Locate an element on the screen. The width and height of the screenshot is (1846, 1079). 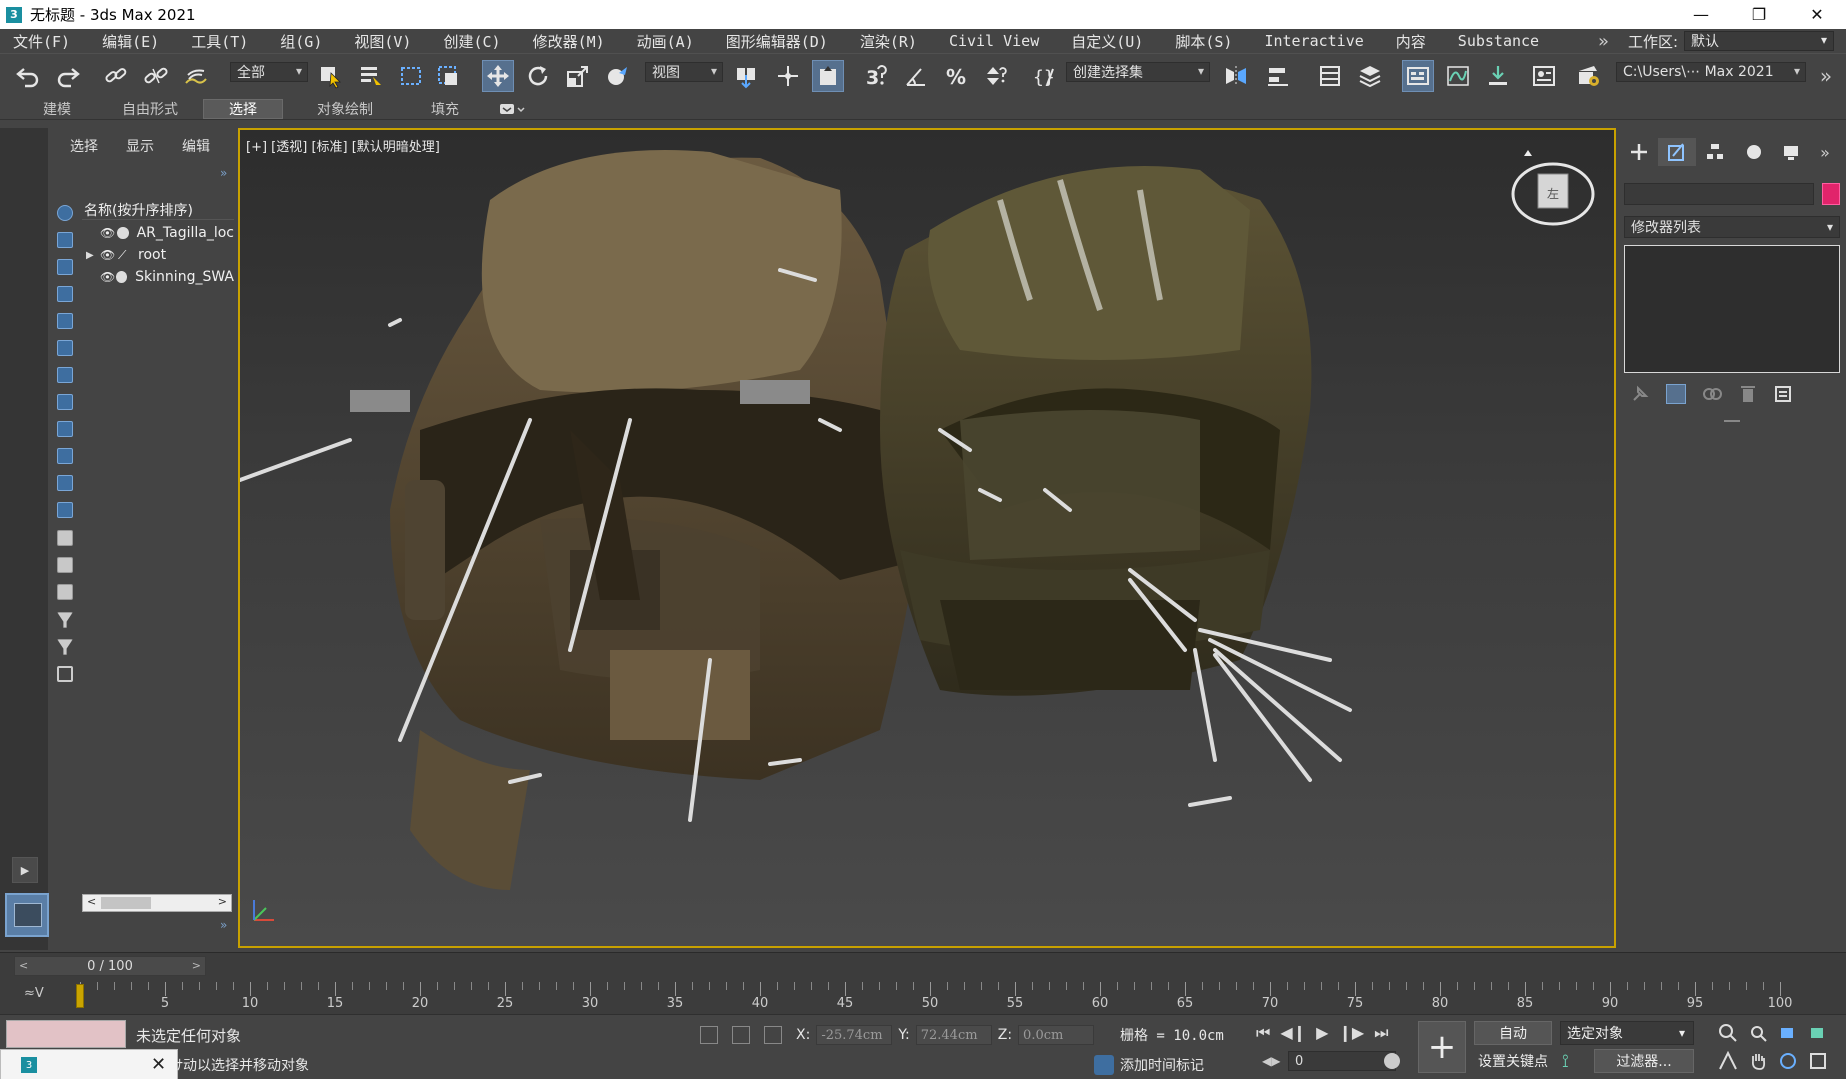
filter-hidden-icon is located at coordinates (65, 510).